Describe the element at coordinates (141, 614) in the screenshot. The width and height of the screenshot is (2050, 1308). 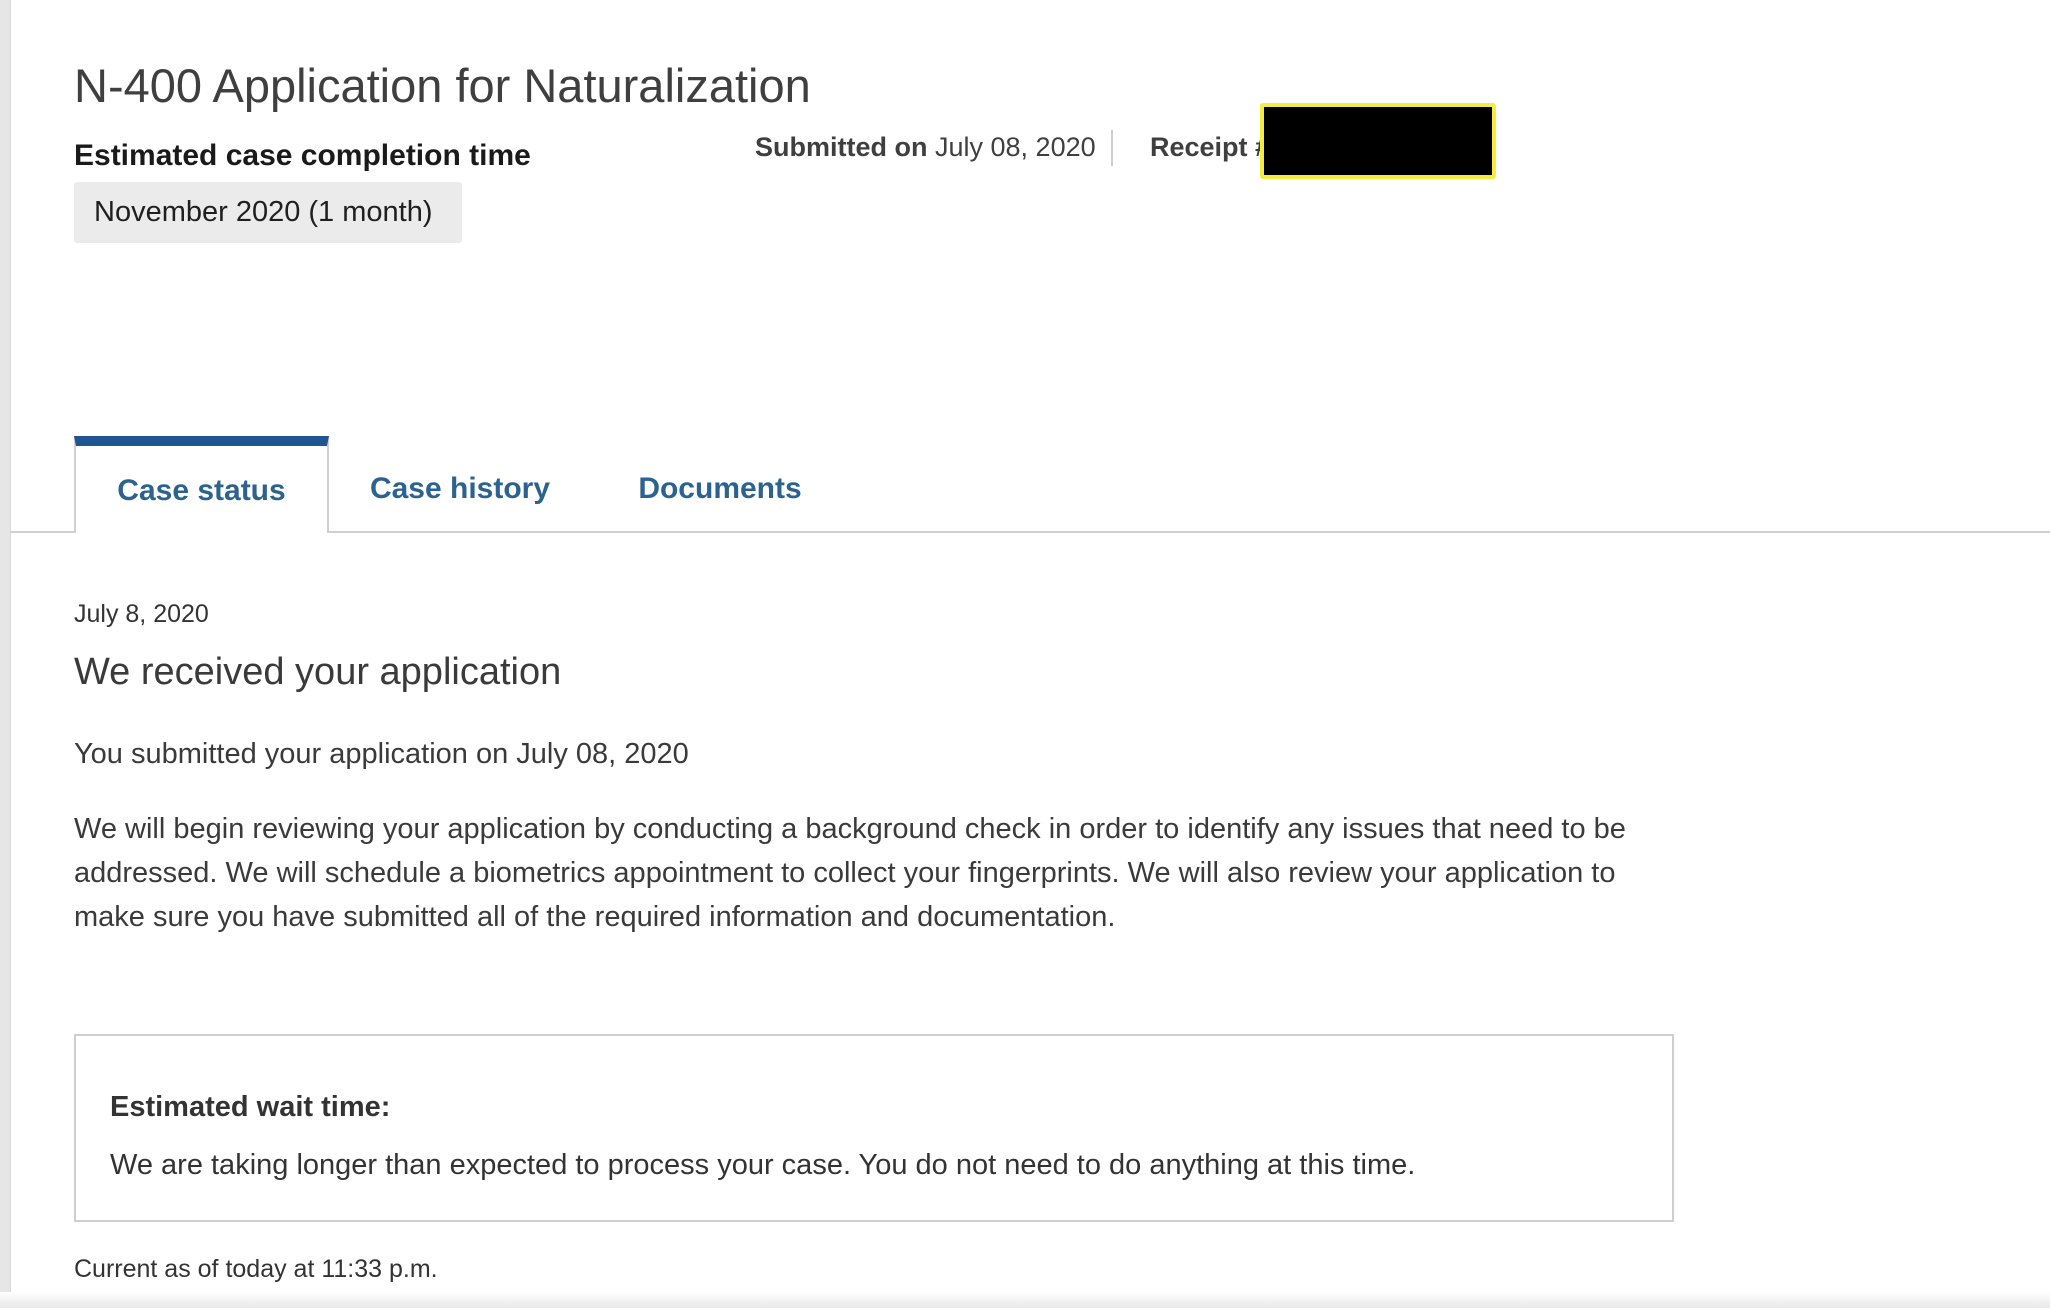
I see `status-date: July 8, 2020` at that location.